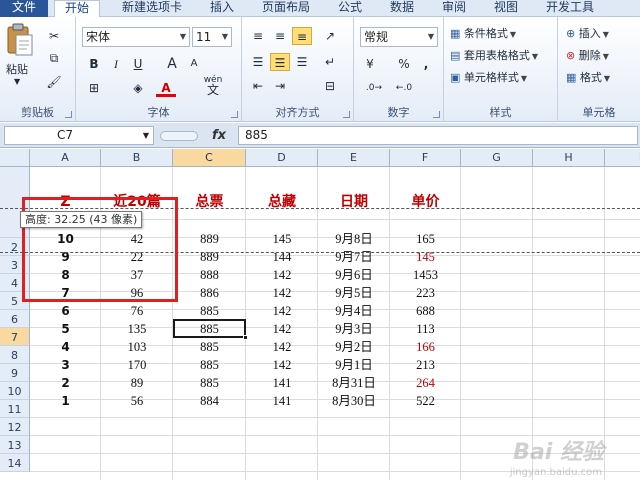 This screenshot has width=640, height=480. I want to click on align-center-icon: ☰, so click(280, 62).